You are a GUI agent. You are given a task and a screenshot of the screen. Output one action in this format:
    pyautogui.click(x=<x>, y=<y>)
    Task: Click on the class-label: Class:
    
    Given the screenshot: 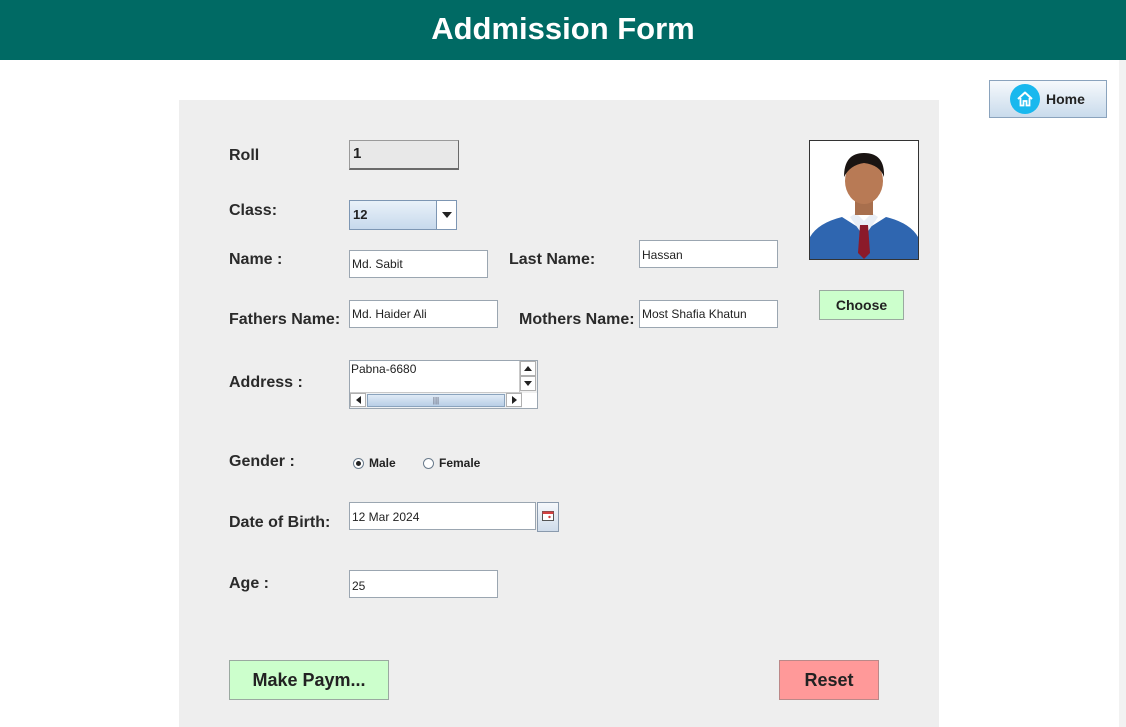 What is the action you would take?
    pyautogui.click(x=253, y=210)
    